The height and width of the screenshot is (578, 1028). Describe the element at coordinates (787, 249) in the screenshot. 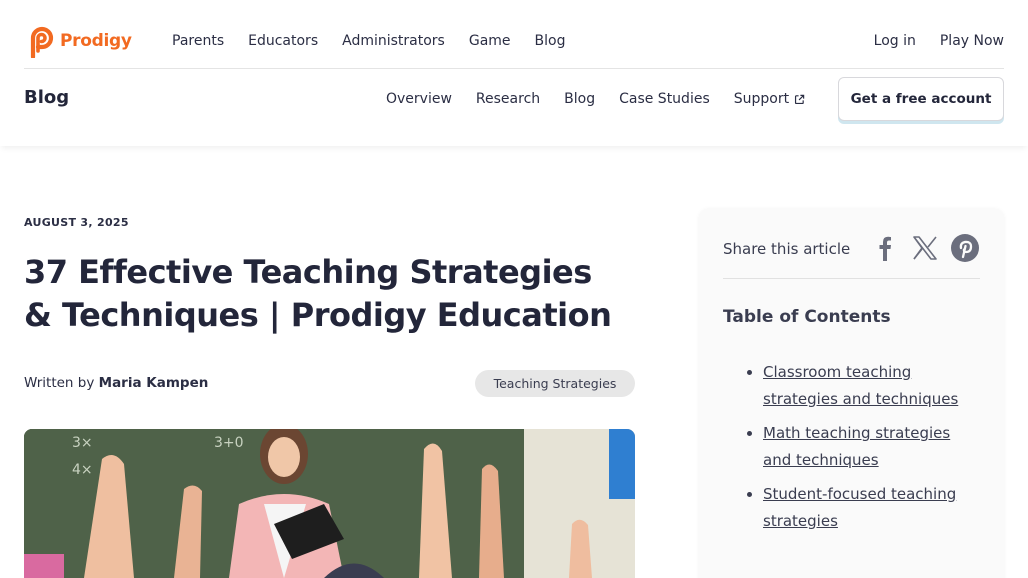

I see `share-label: Share this article` at that location.